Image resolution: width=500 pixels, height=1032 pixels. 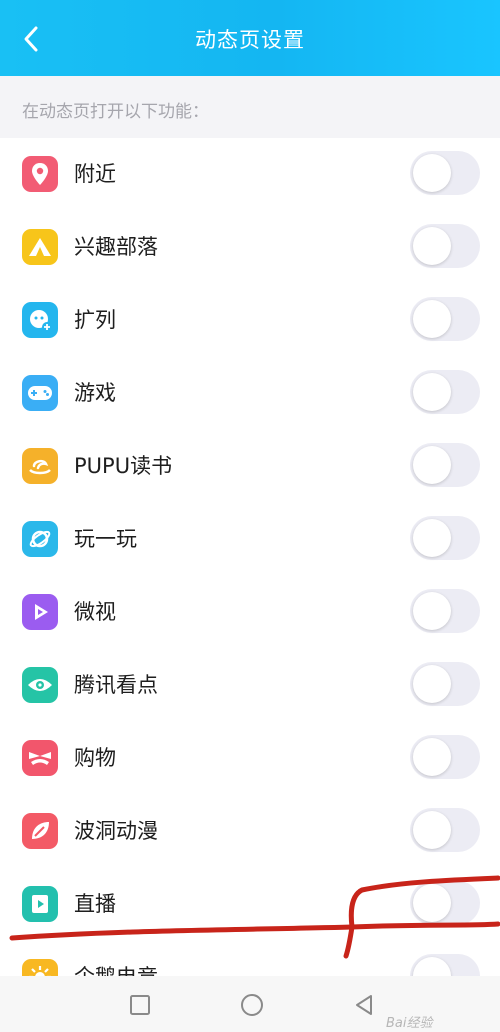 I want to click on list-item-games: 游戏, so click(x=250, y=393).